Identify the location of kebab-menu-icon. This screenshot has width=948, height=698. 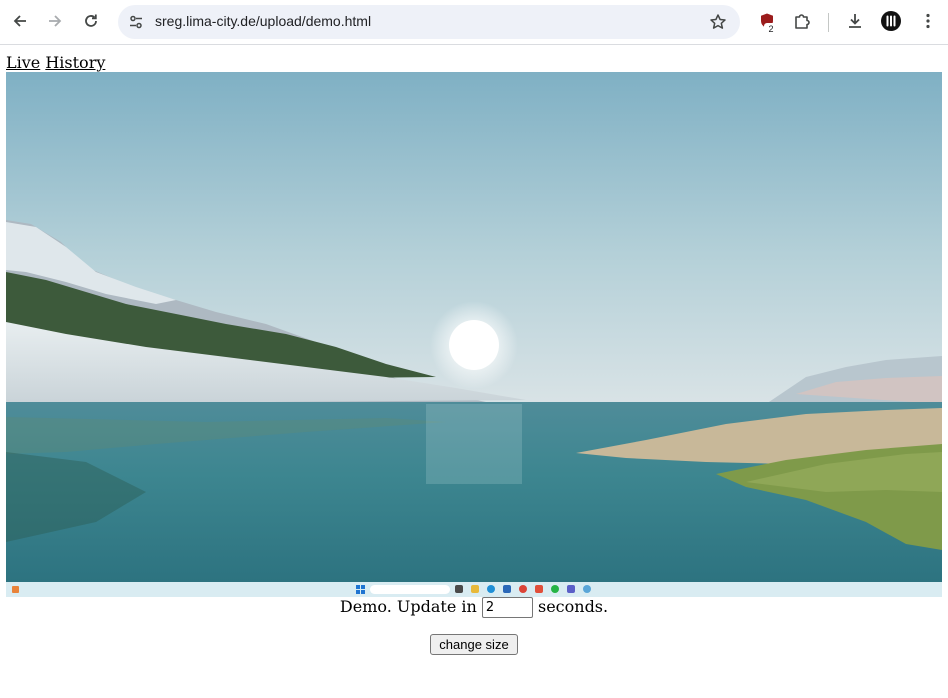
(928, 21).